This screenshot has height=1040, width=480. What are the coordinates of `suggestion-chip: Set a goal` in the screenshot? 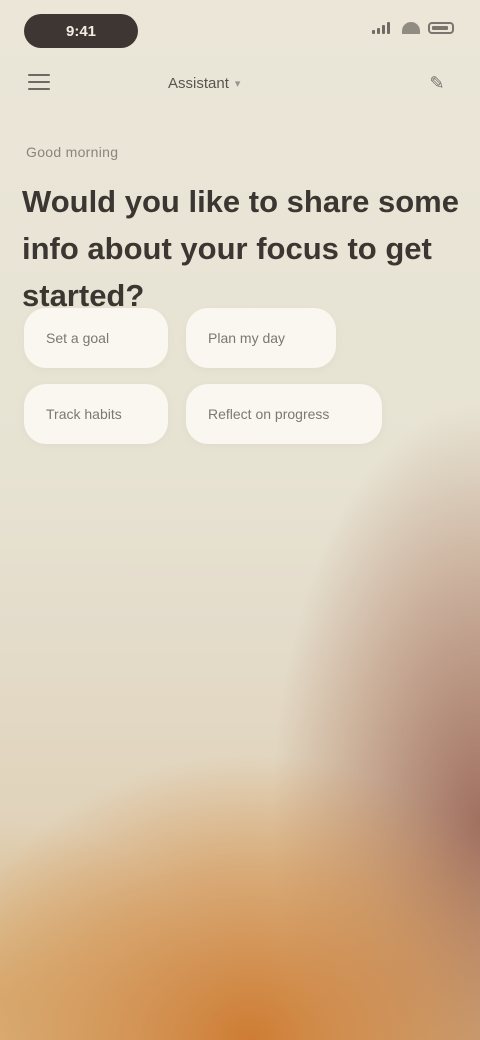 It's located at (96, 338).